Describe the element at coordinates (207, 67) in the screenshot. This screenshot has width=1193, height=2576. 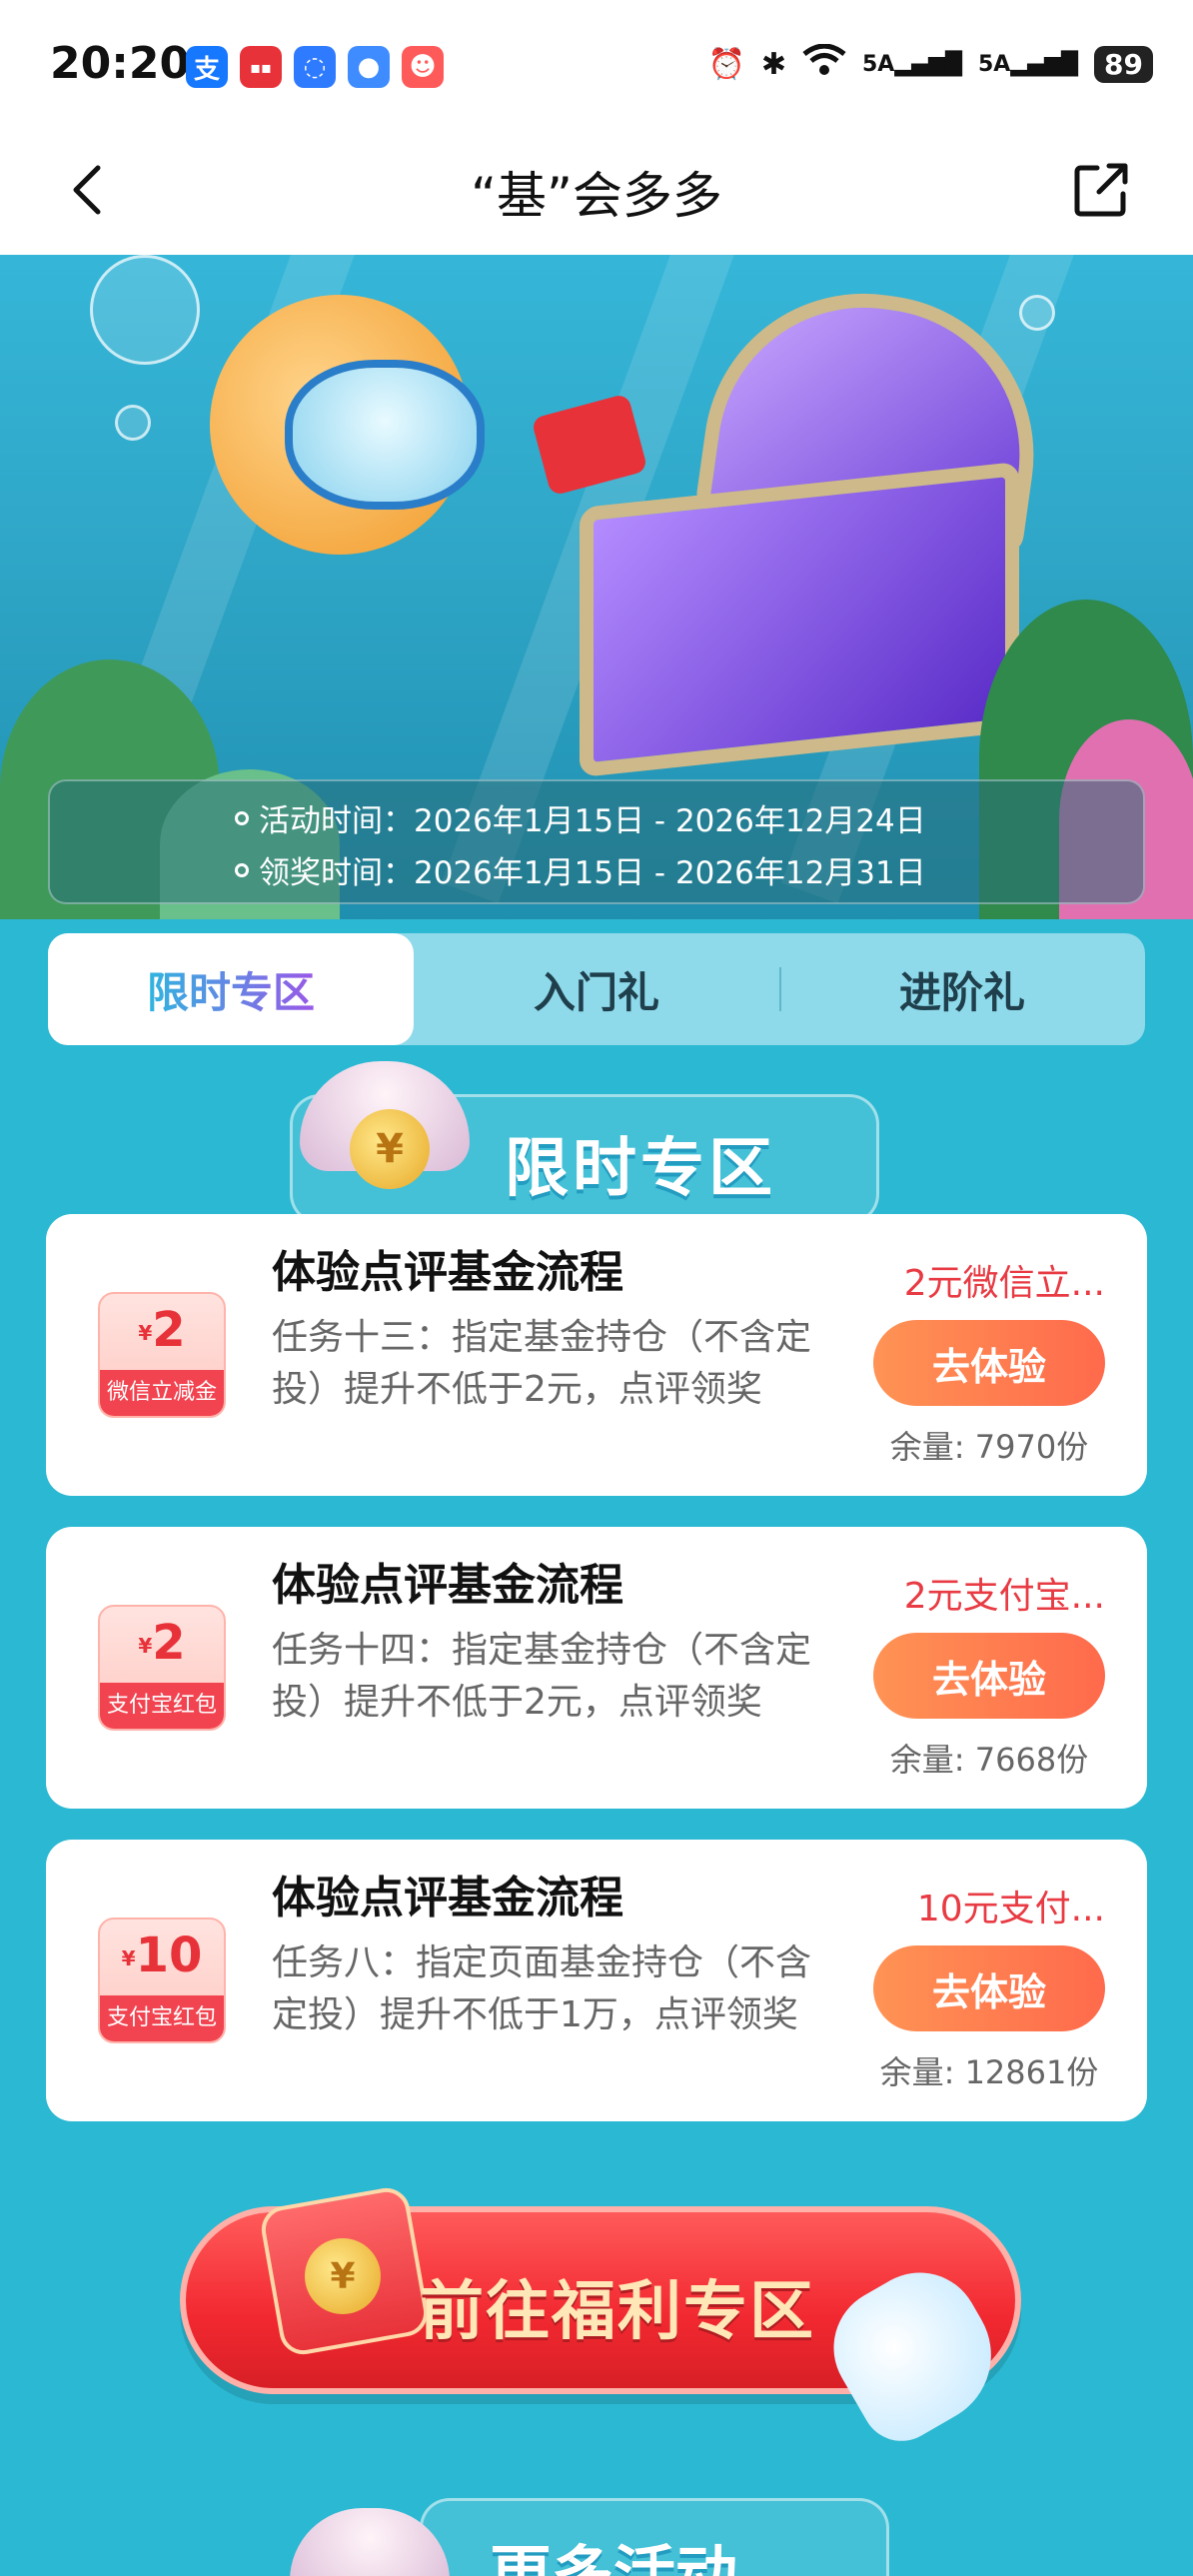
I see `alipay-app-icon: 支` at that location.